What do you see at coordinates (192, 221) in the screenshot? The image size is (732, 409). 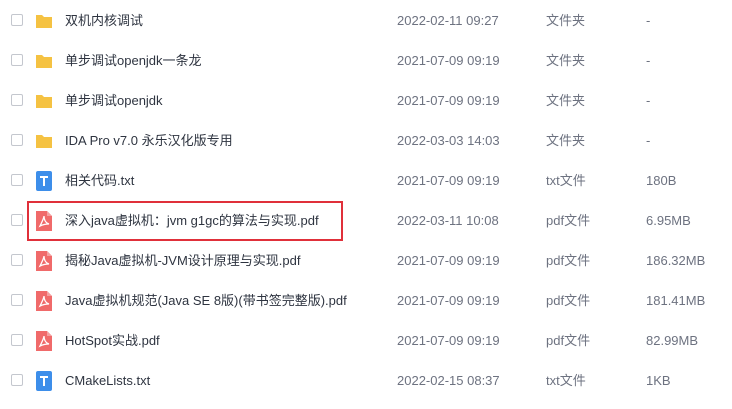 I see `file-name: 深入java虚拟机：jvm g1gc的算法与实现.pdf` at bounding box center [192, 221].